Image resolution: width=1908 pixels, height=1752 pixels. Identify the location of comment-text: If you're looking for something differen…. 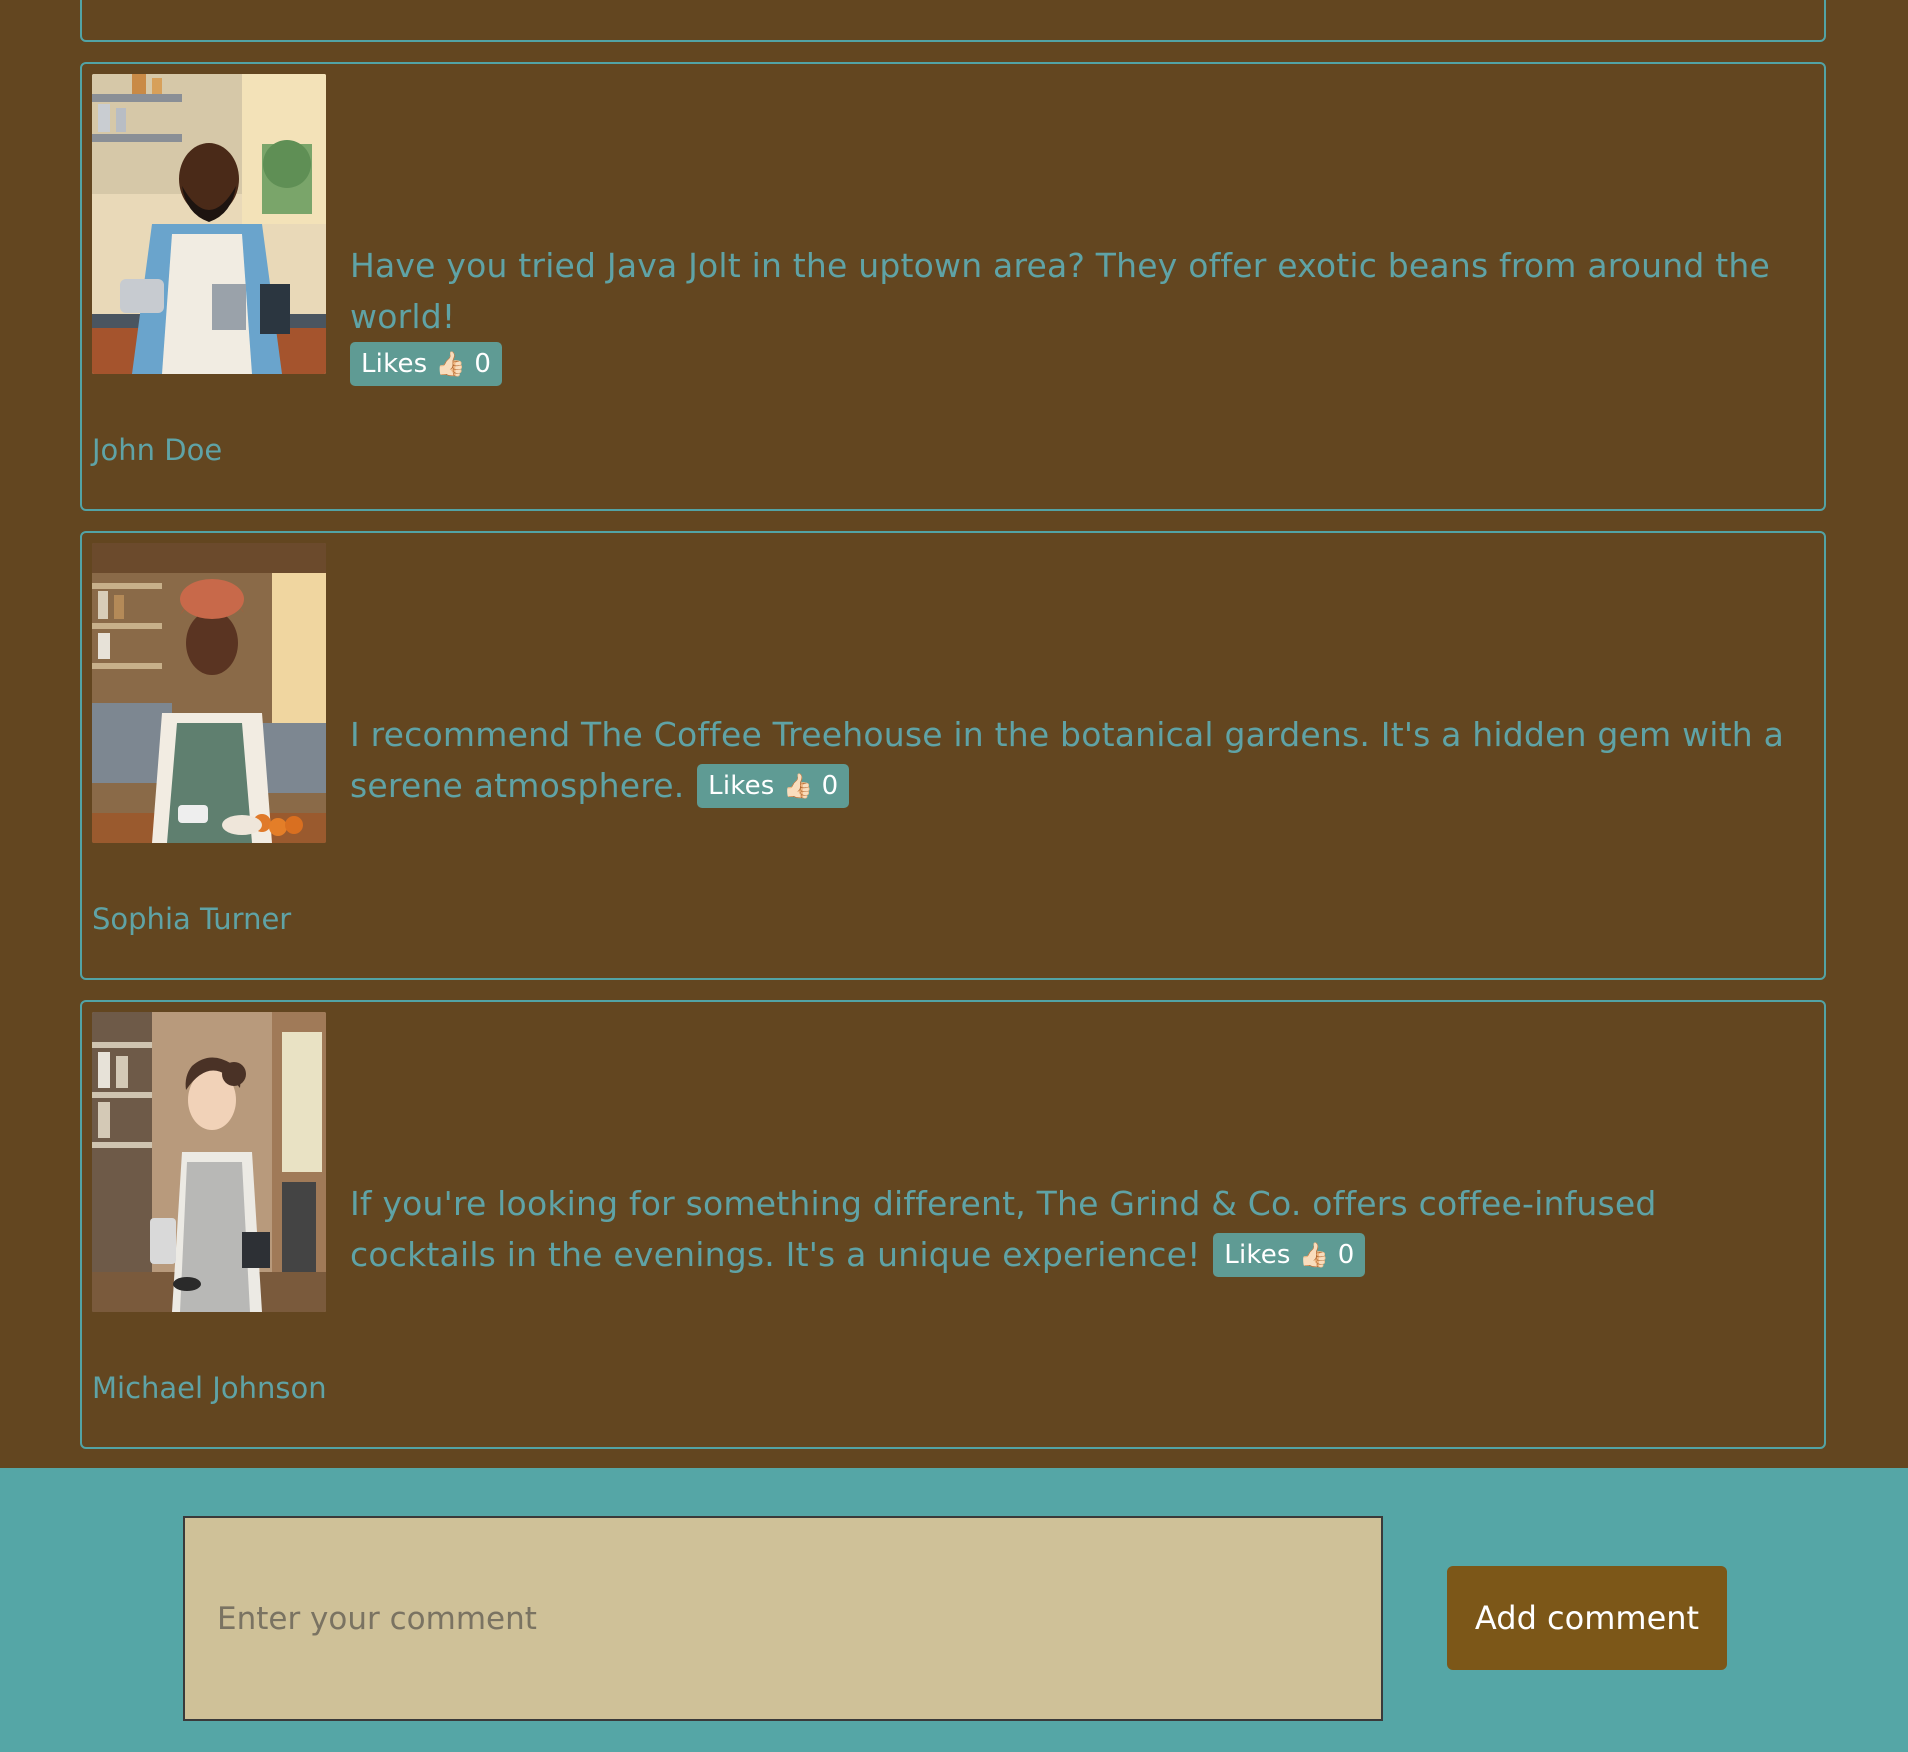
(1003, 1229).